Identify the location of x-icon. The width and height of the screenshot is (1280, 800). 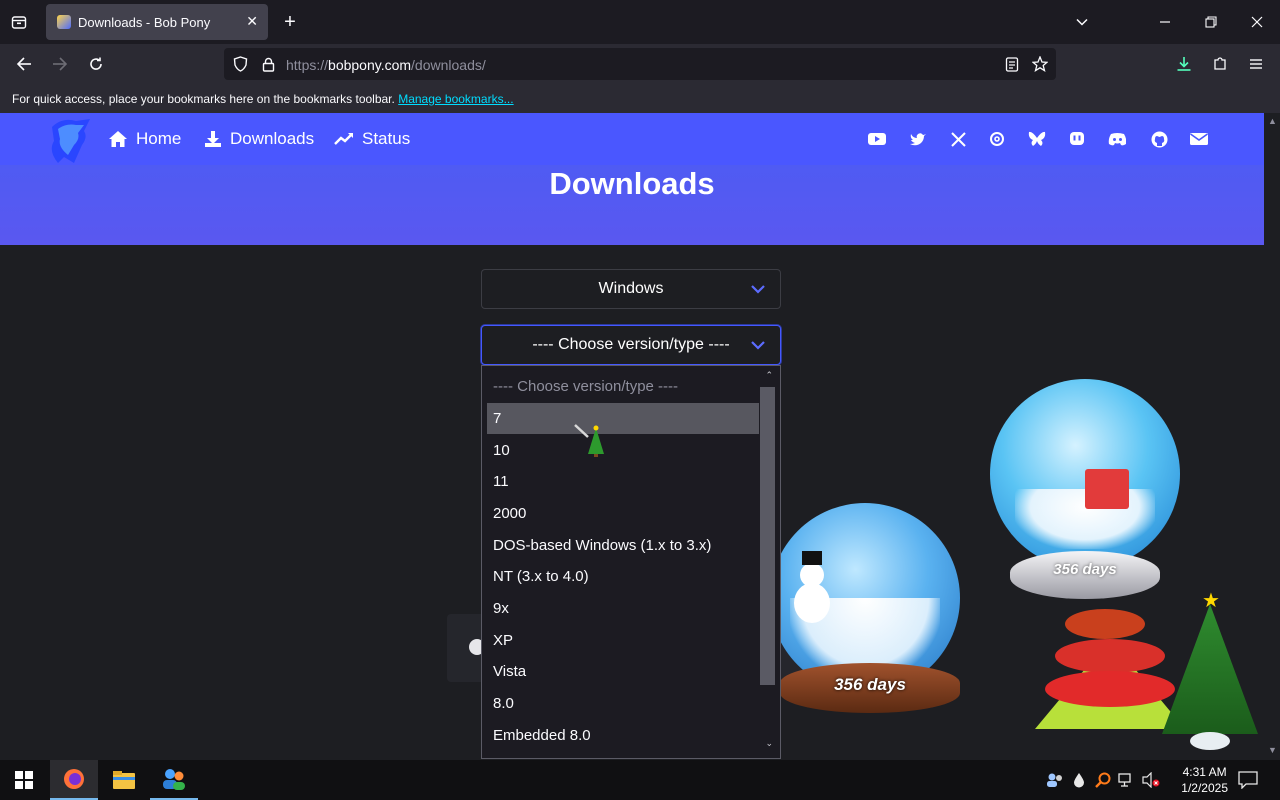
(958, 139).